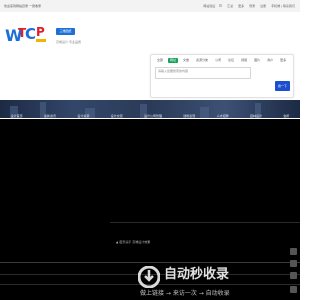 This screenshot has width=320, height=300. Describe the element at coordinates (209, 6) in the screenshot. I see `top-link-build: 网站建设` at that location.